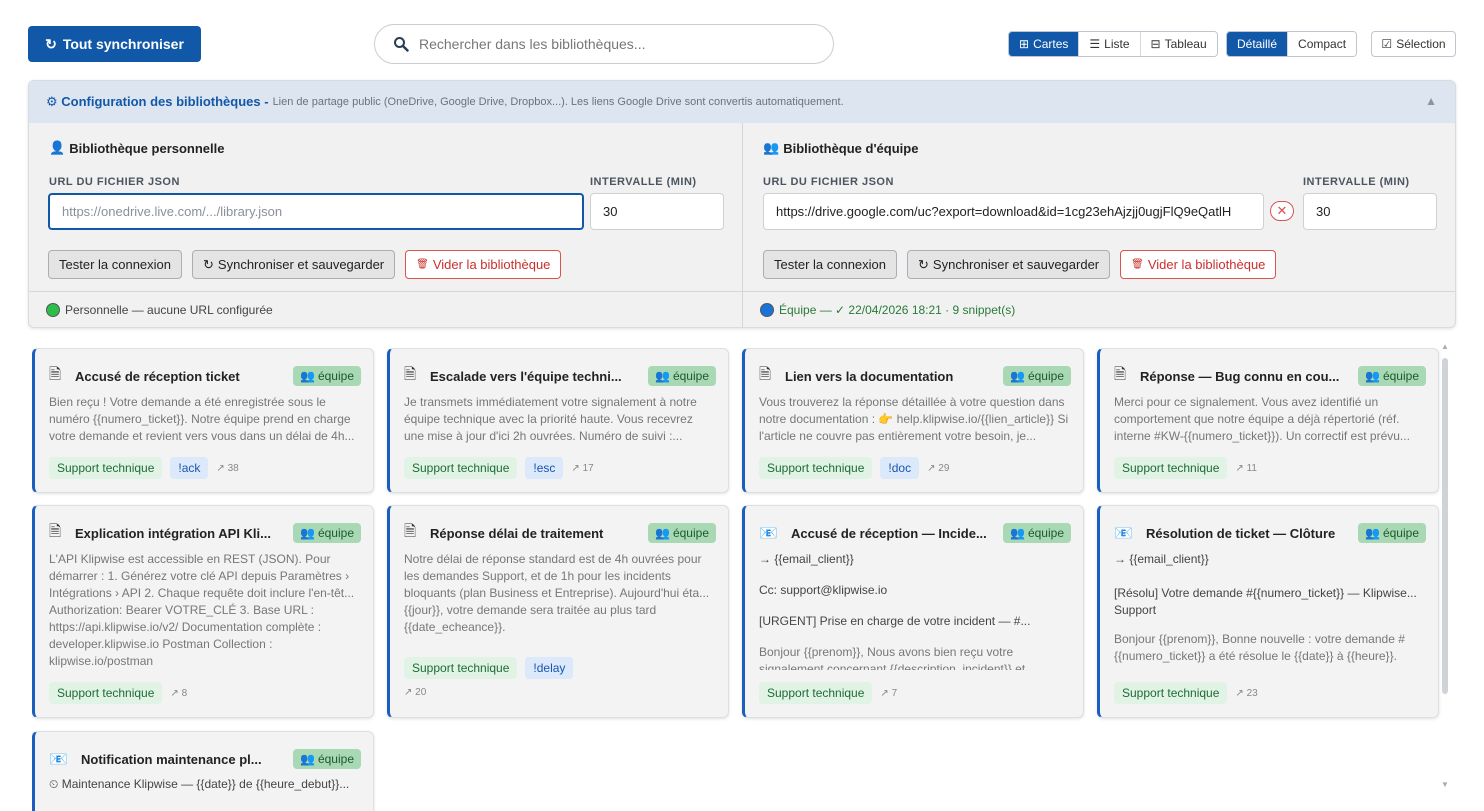 The image size is (1484, 811). What do you see at coordinates (549, 668) in the screenshot?
I see `shortcut-tag: !delay` at bounding box center [549, 668].